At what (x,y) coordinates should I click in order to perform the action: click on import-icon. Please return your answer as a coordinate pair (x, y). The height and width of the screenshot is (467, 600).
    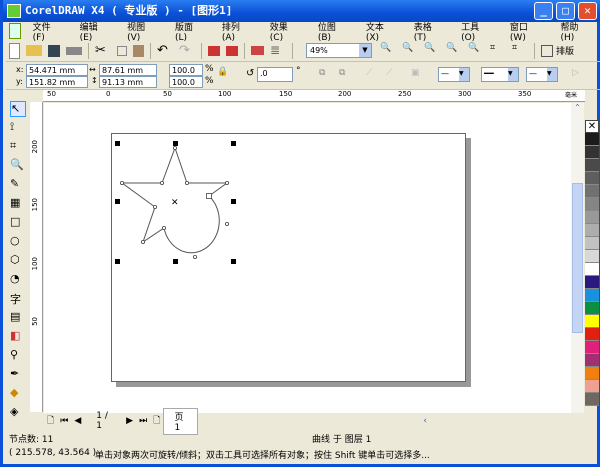
    Looking at the image, I should click on (214, 50).